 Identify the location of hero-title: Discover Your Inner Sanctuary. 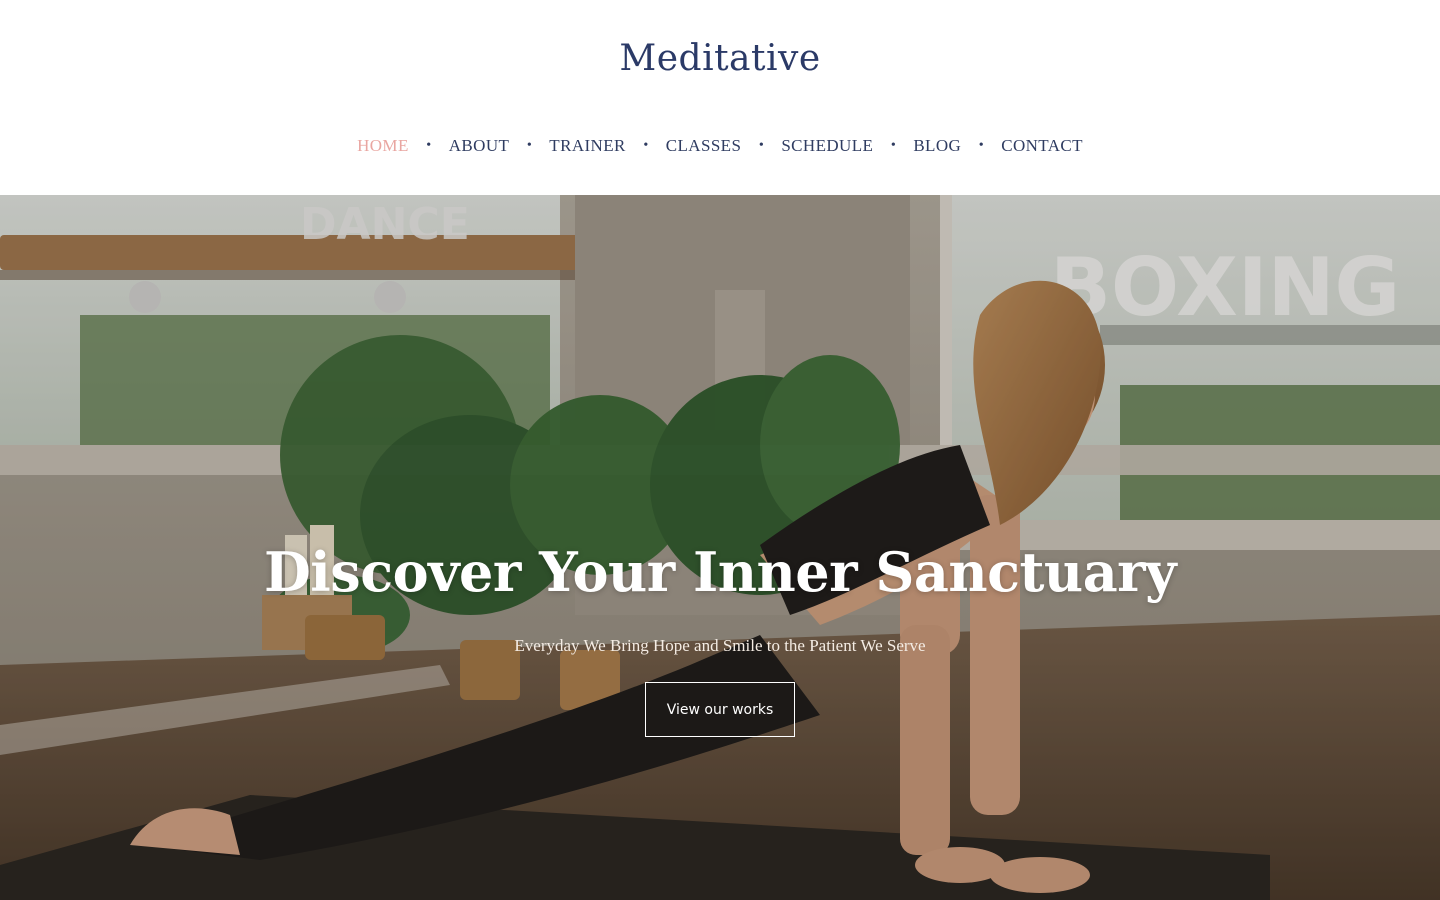
(720, 572).